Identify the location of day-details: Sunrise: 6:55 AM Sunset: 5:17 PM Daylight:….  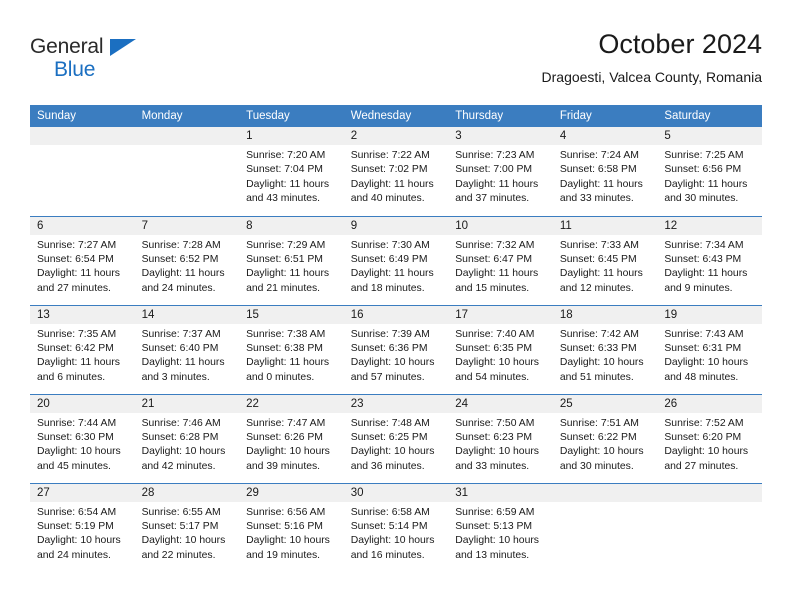
(187, 533).